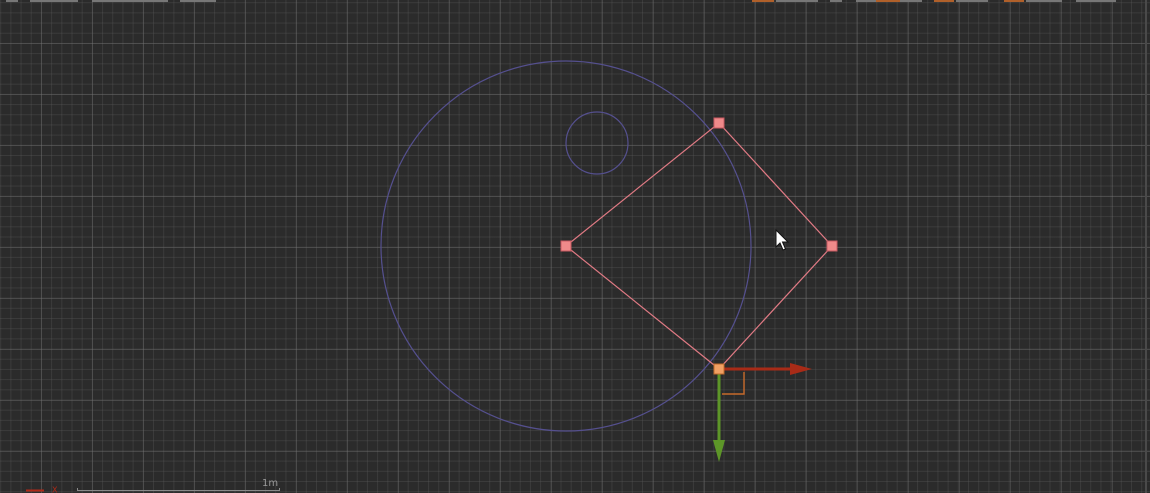  I want to click on mouse-pointer-icon, so click(782, 239).